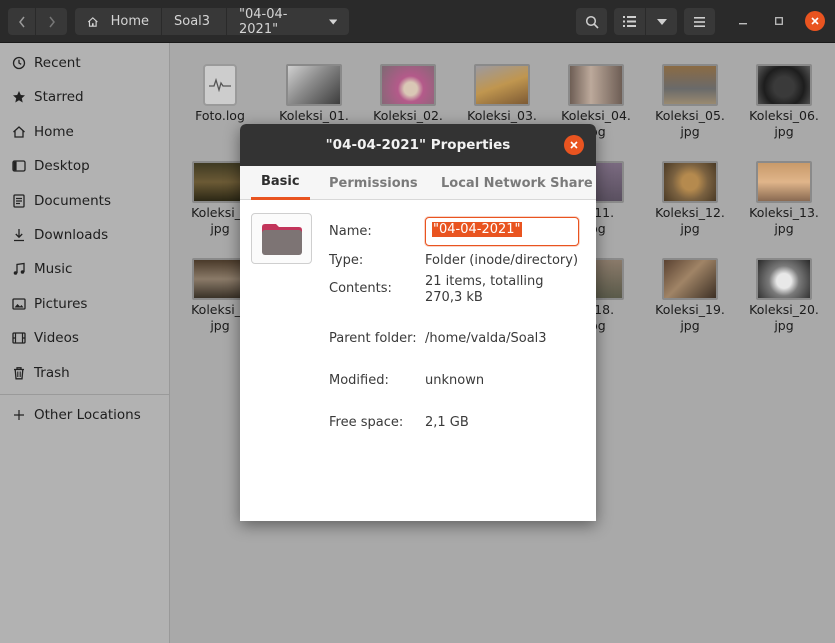  I want to click on free-space-label: Free space:, so click(366, 422).